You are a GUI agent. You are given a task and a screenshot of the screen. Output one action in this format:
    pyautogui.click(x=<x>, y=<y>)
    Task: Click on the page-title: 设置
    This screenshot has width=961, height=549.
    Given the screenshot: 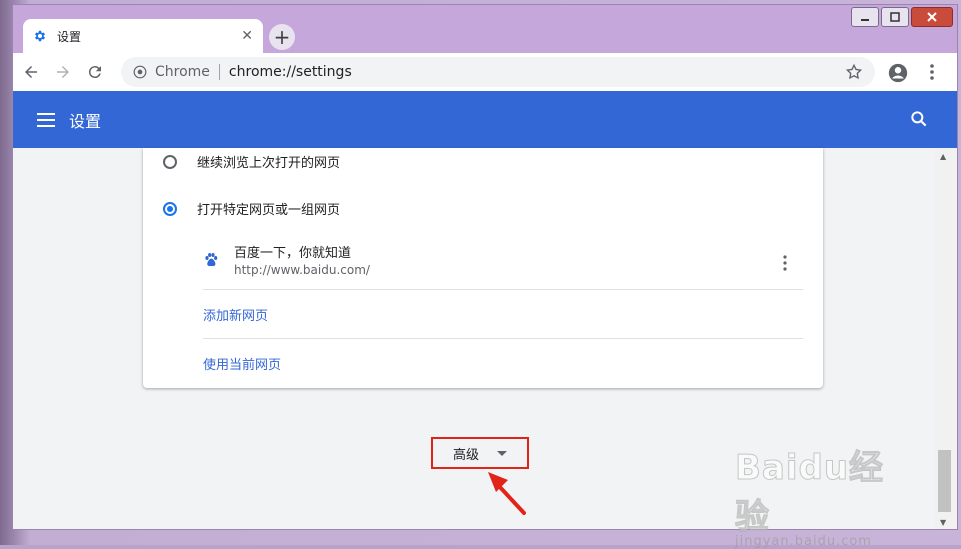 What is the action you would take?
    pyautogui.click(x=85, y=121)
    